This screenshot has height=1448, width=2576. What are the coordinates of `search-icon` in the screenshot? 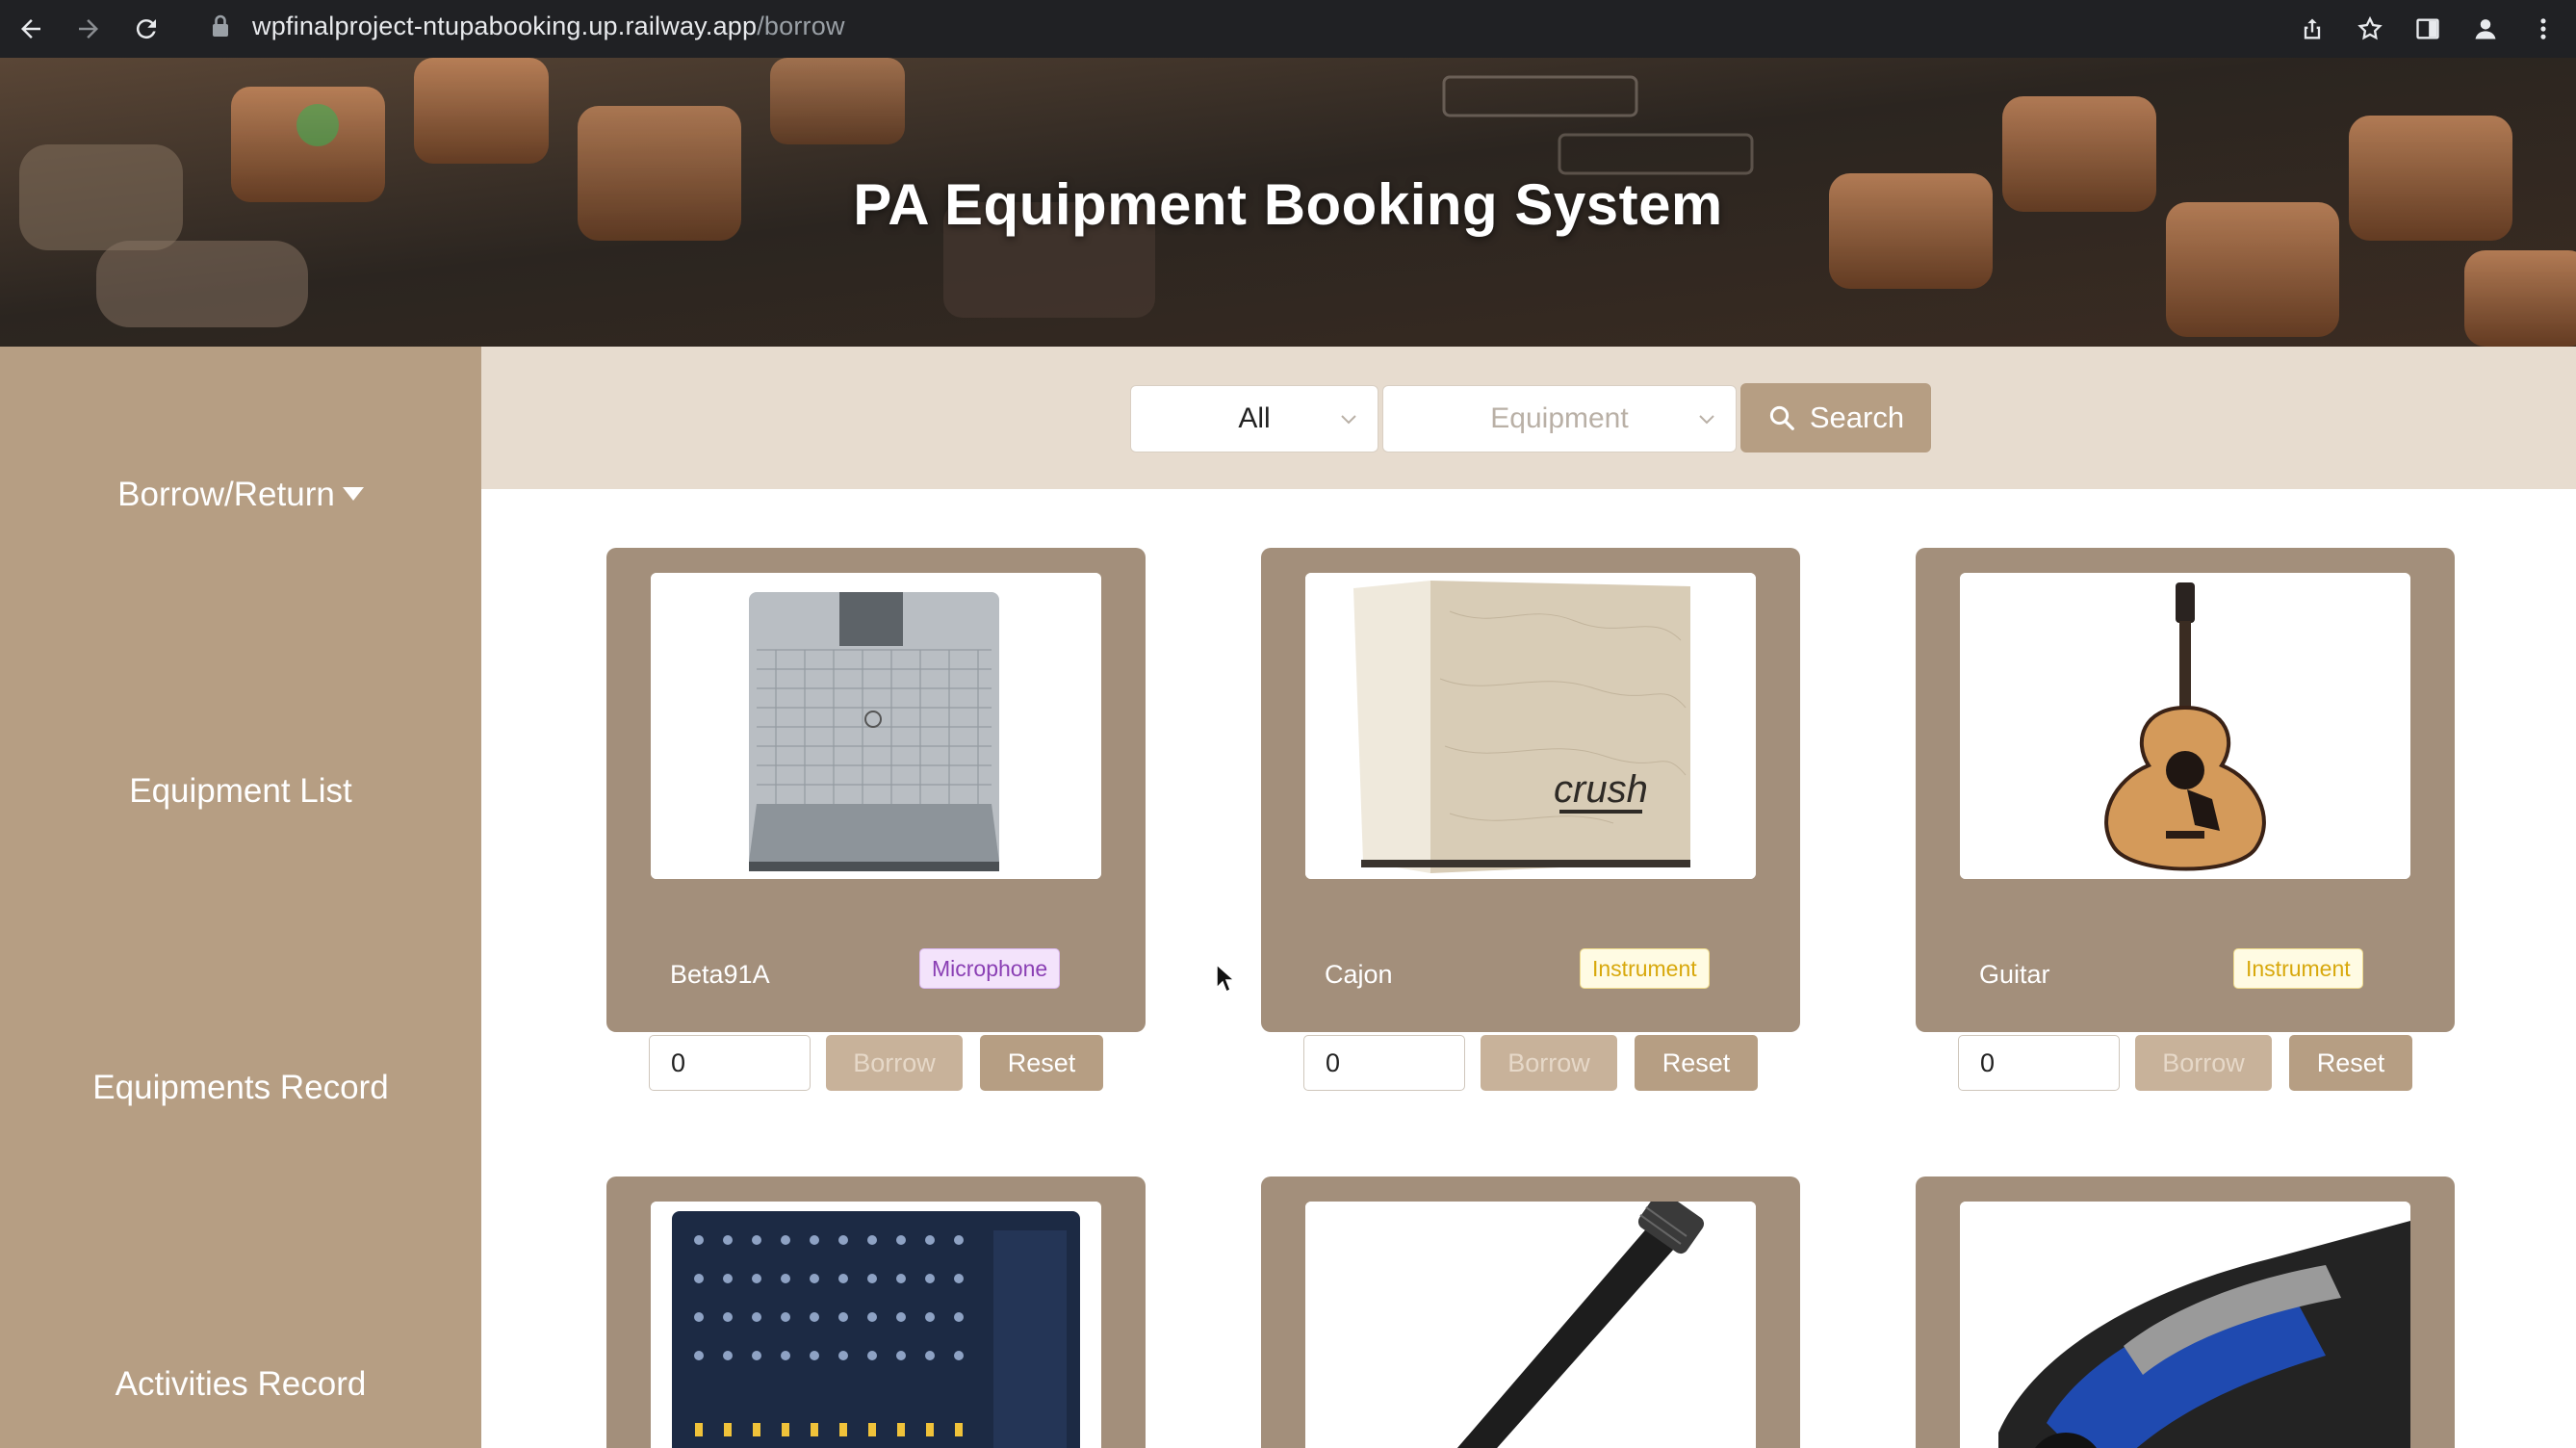 It's located at (1782, 417).